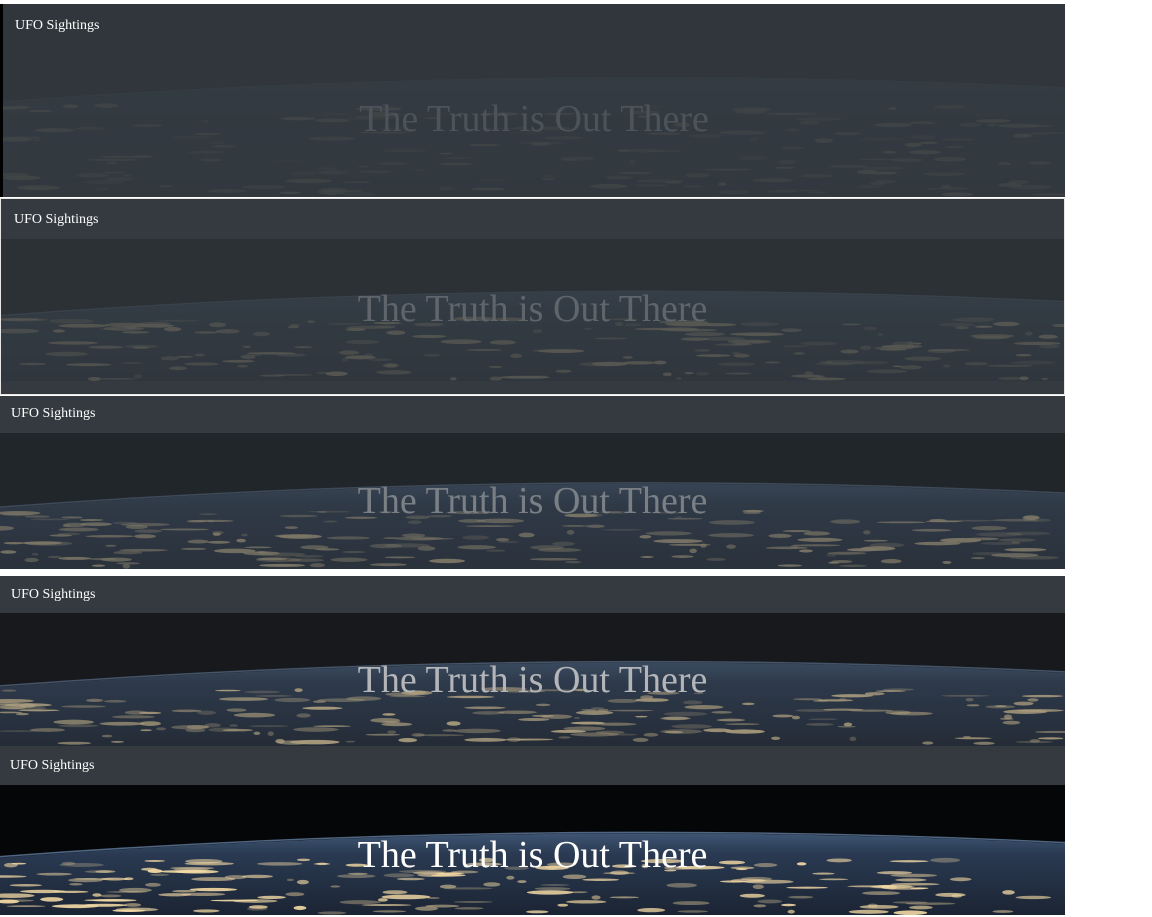 This screenshot has width=1152, height=917. Describe the element at coordinates (532, 571) in the screenshot. I see `separator` at that location.